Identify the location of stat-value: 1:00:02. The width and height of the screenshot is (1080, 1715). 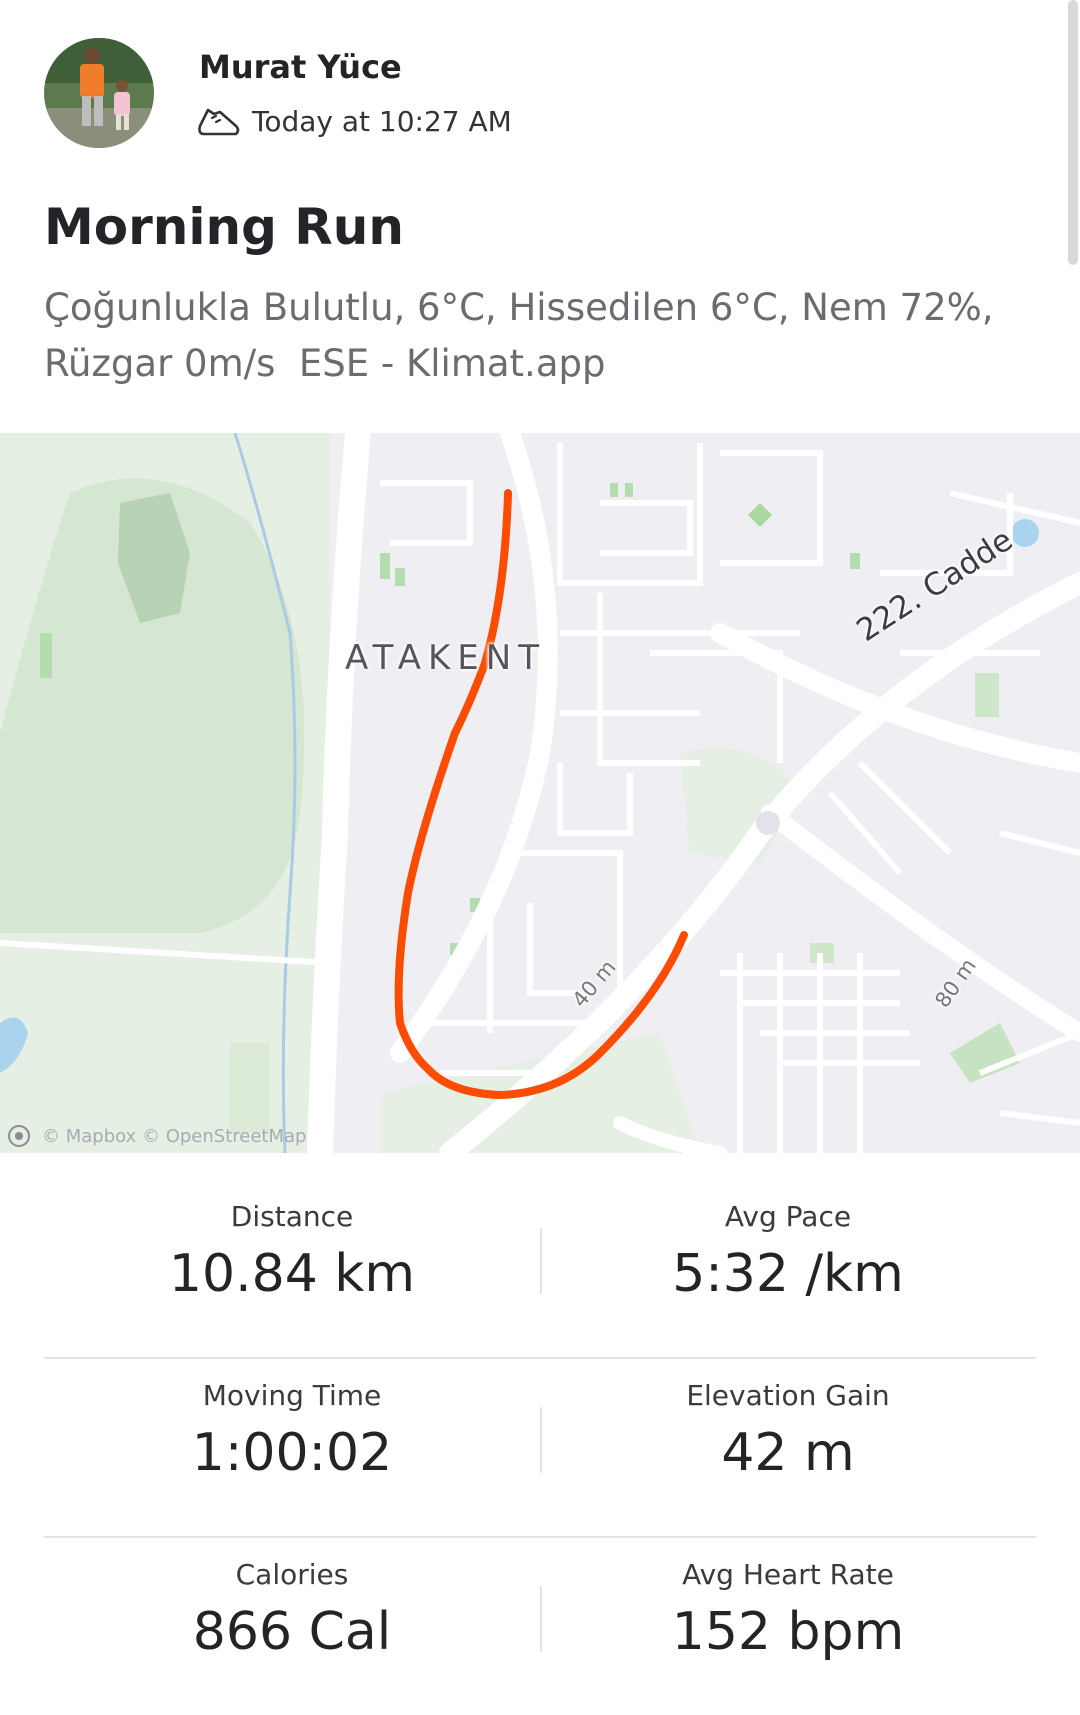
(292, 1453).